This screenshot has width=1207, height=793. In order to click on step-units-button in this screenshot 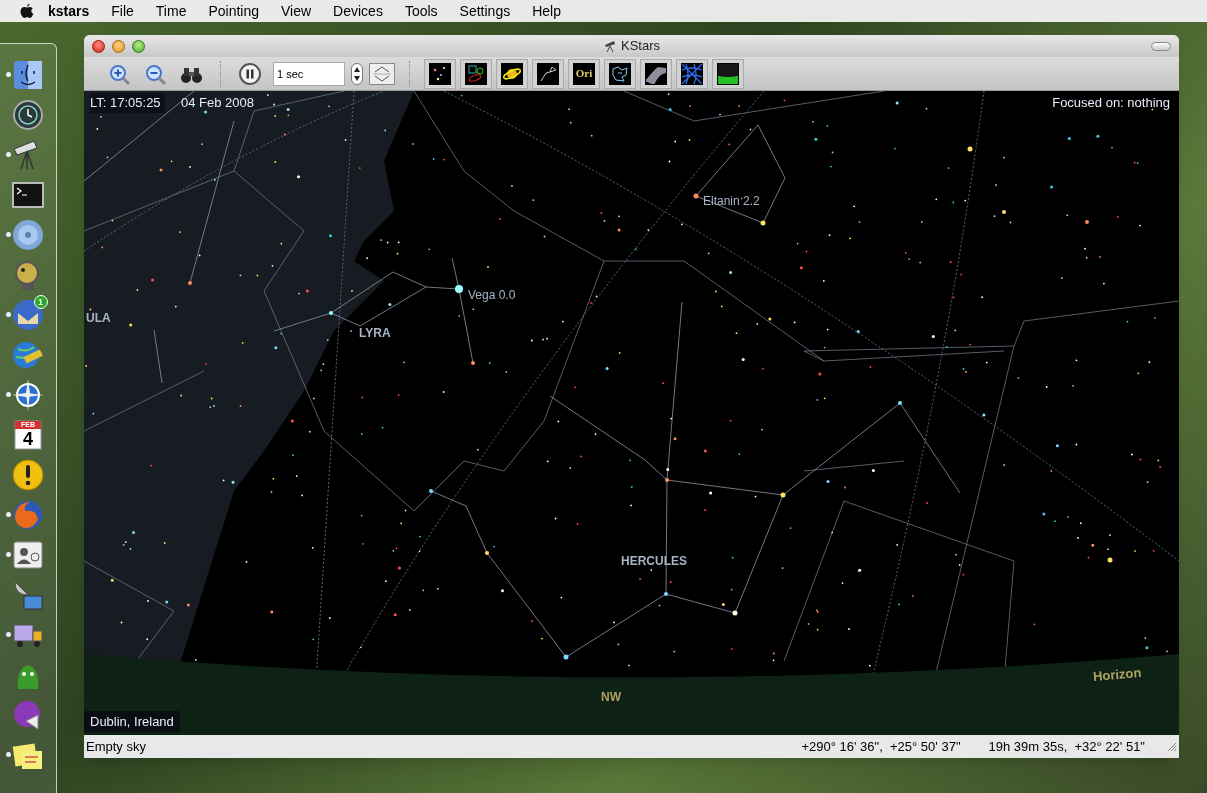, I will do `click(382, 73)`.